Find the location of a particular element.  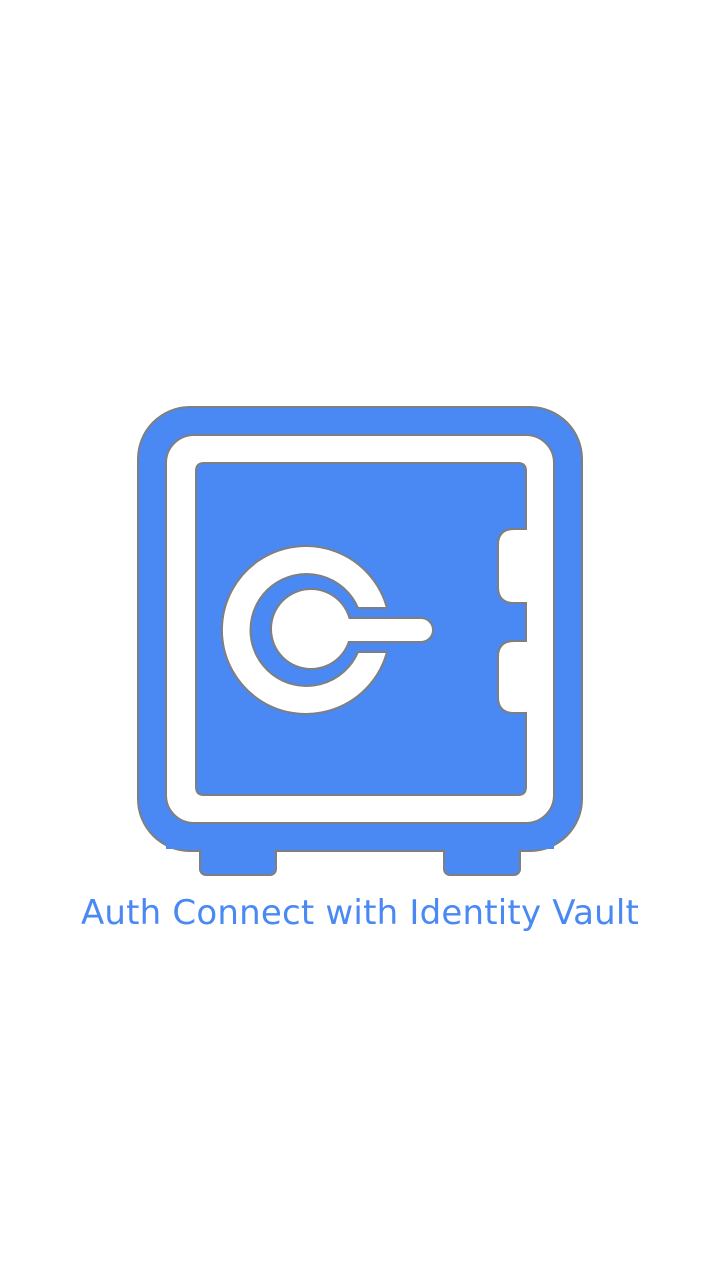

app-title: Auth Connect with Identity Vault is located at coordinates (360, 913).